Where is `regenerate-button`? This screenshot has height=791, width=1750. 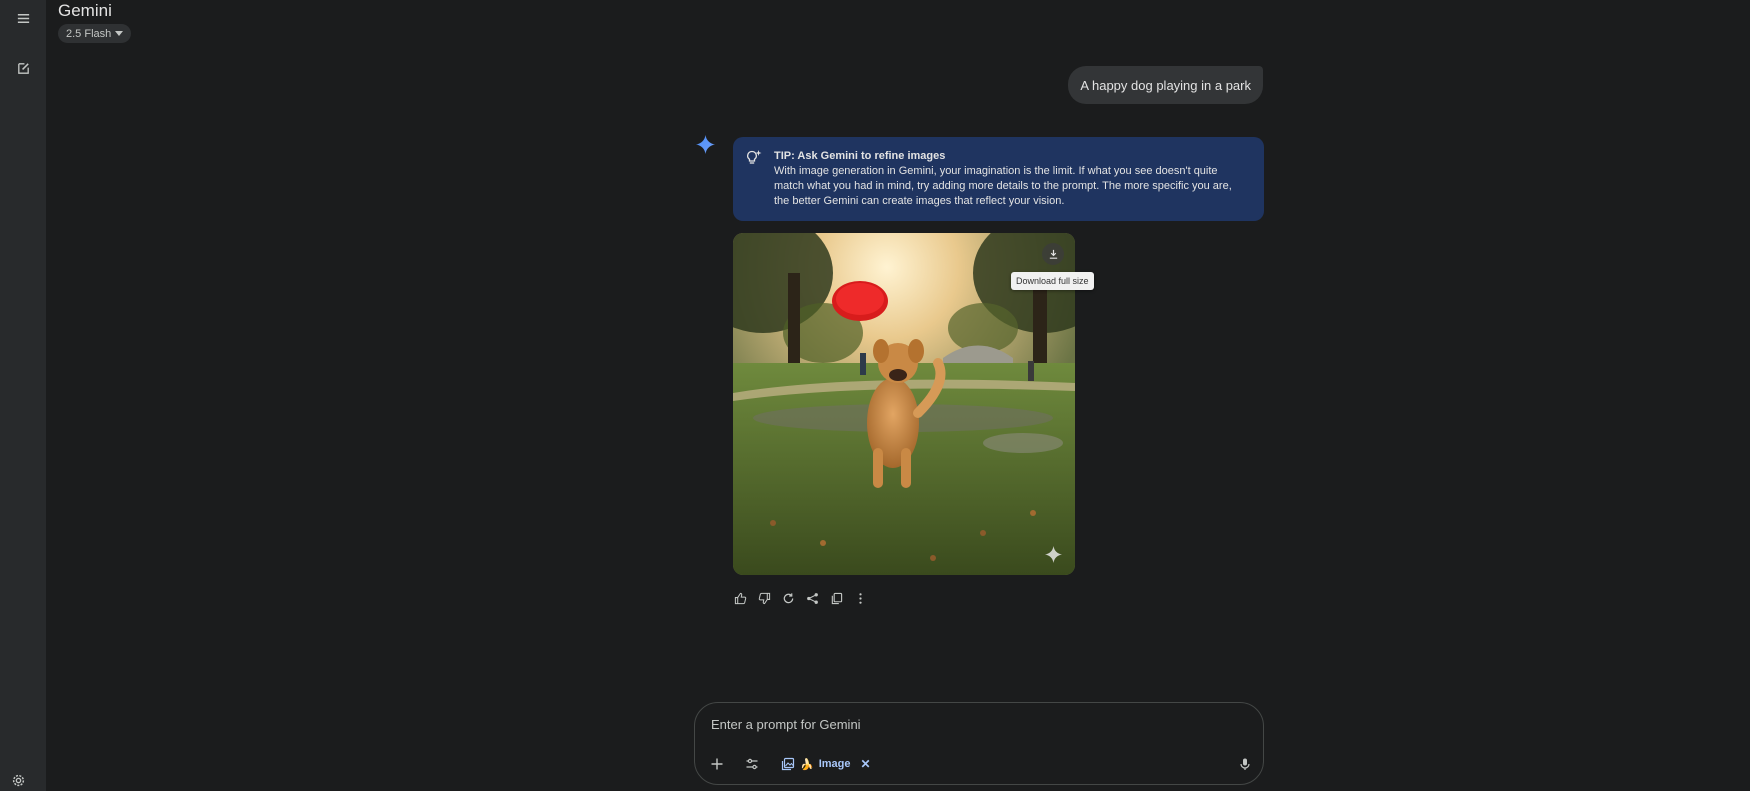
regenerate-button is located at coordinates (788, 598).